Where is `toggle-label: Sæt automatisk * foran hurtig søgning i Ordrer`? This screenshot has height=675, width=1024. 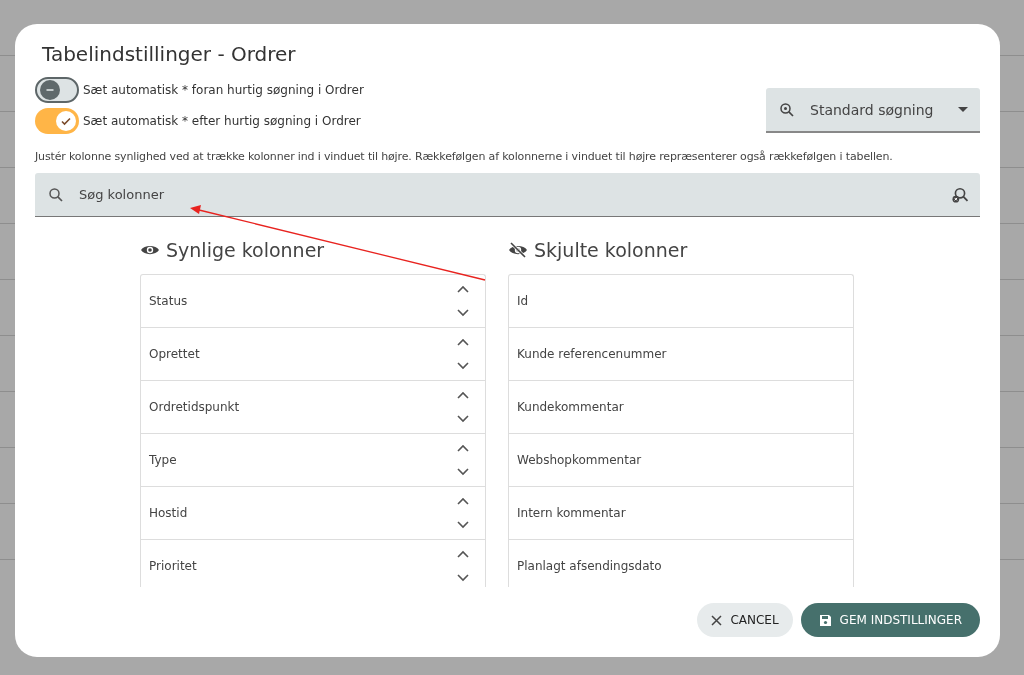
toggle-label: Sæt automatisk * foran hurtig søgning i Ordrer is located at coordinates (223, 89).